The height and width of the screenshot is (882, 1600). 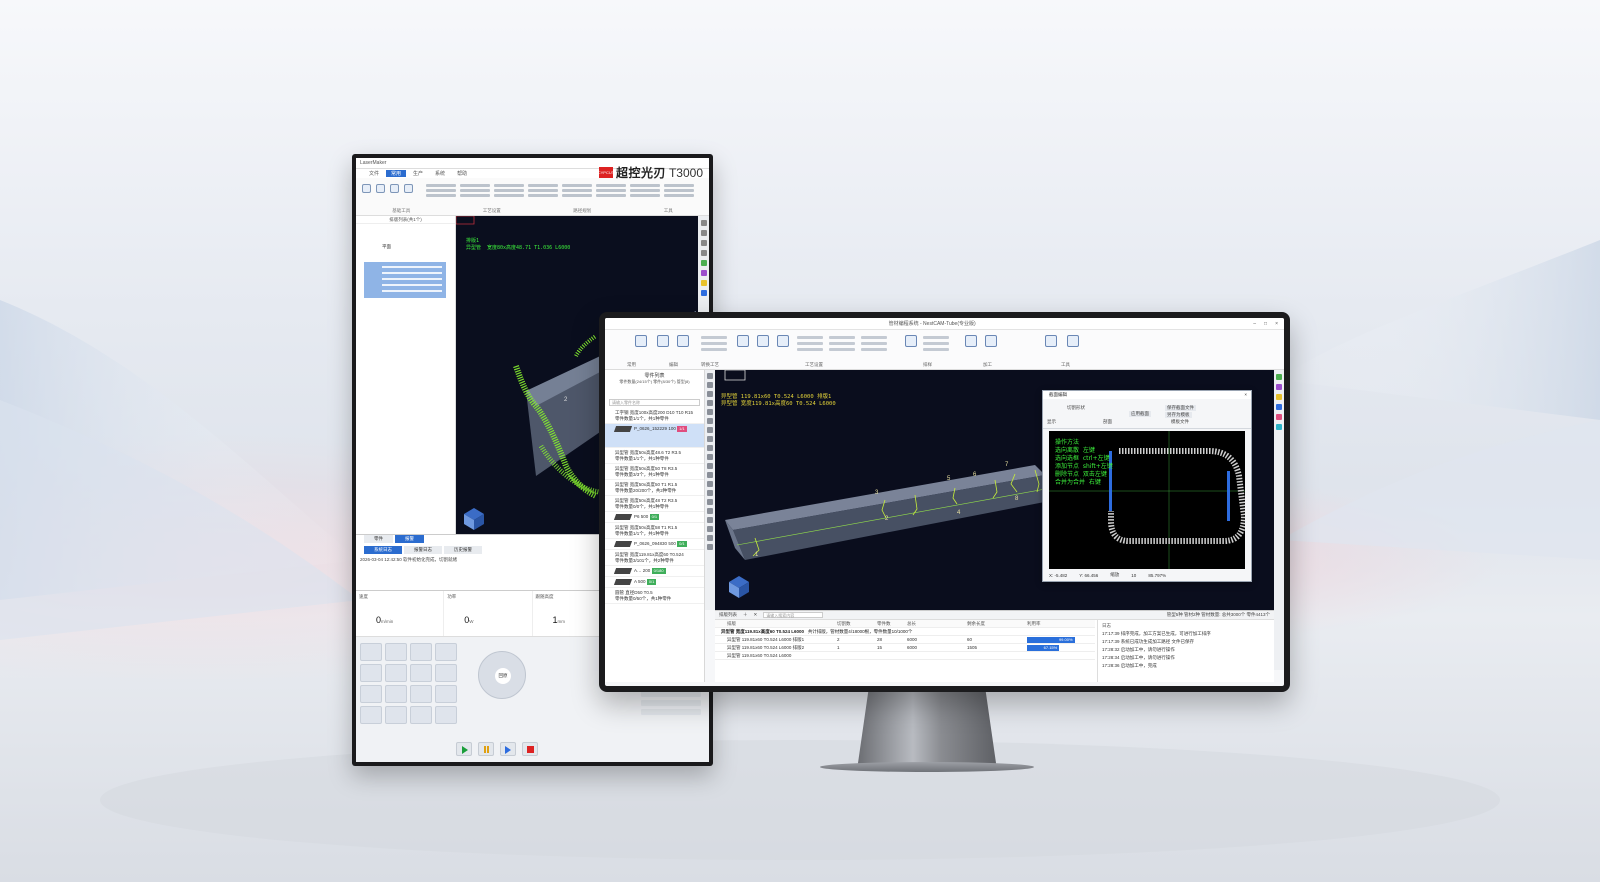 I want to click on jog-home-button: 回原, so click(x=503, y=676).